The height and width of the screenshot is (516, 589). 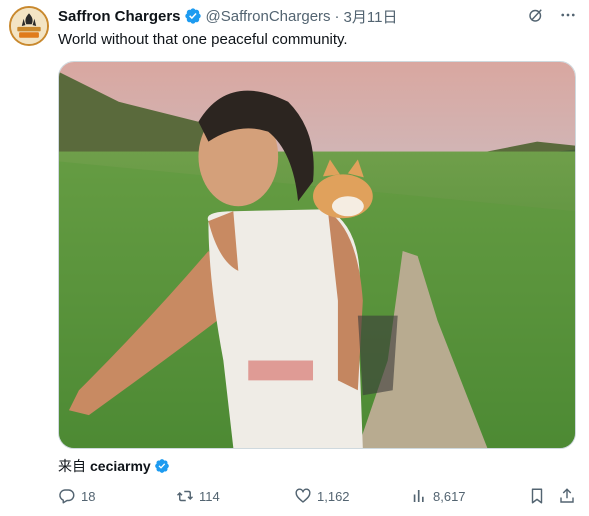 What do you see at coordinates (303, 495) in the screenshot?
I see `heart-icon` at bounding box center [303, 495].